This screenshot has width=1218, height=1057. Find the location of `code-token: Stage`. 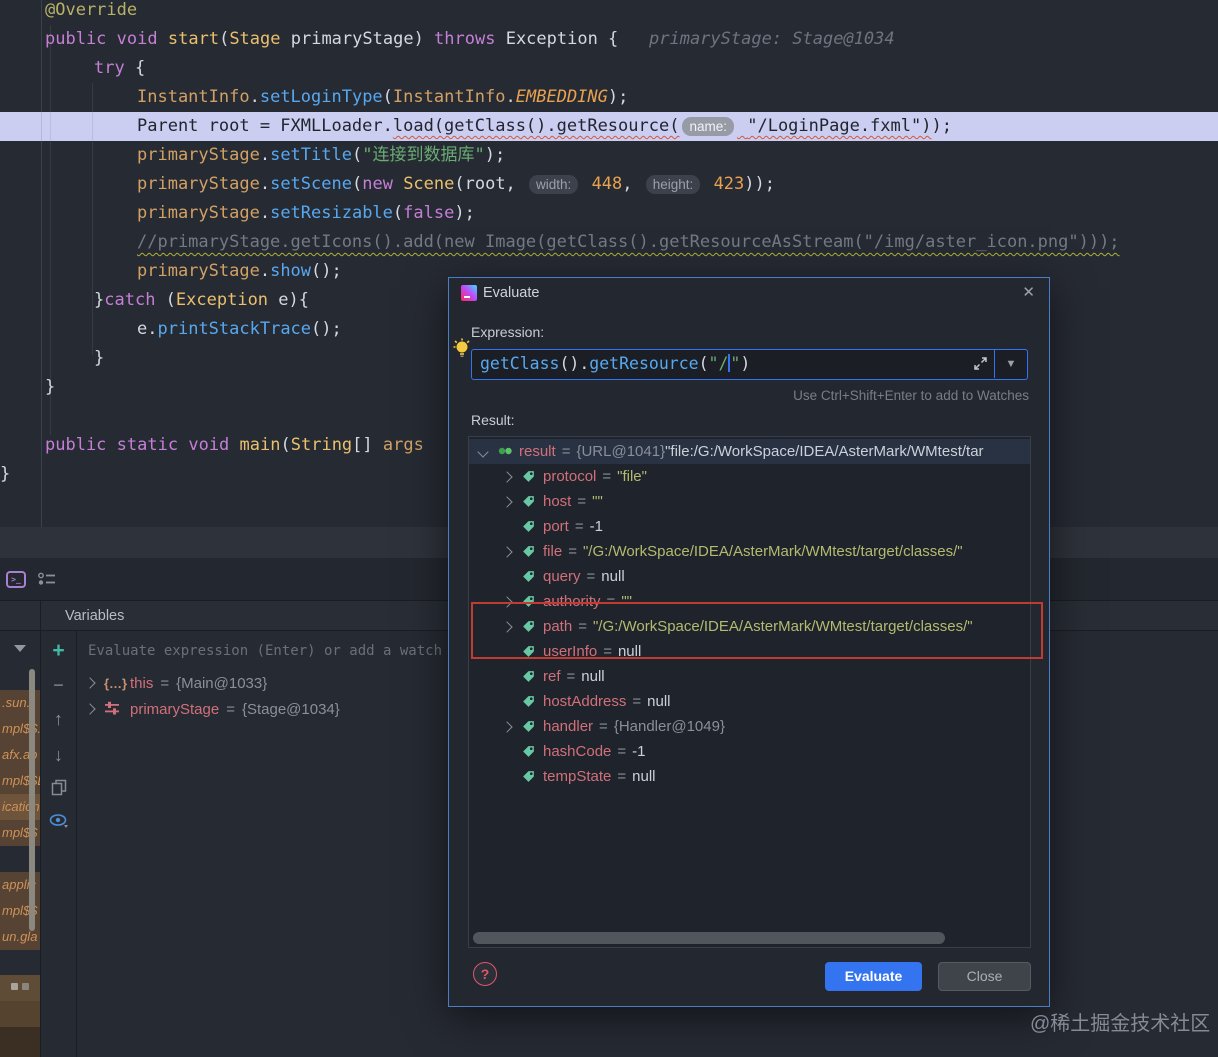

code-token: Stage is located at coordinates (255, 39).